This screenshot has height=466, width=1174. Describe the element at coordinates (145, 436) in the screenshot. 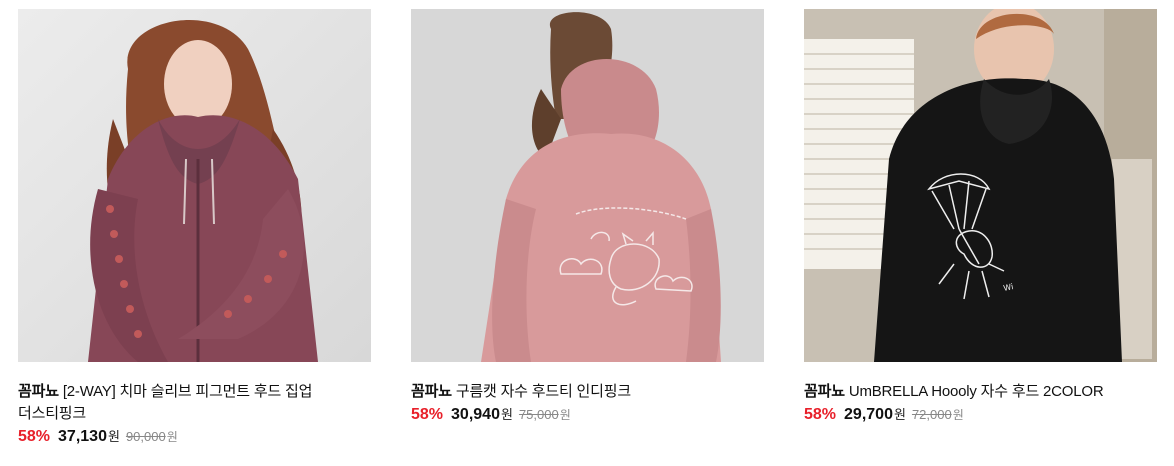

I see `original-price: 90,000` at that location.